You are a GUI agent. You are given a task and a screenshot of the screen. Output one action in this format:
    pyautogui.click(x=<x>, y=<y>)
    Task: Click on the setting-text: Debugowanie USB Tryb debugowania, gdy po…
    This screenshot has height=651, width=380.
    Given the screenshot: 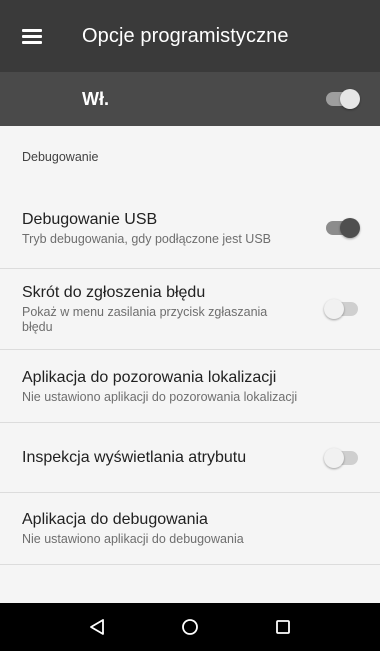 What is the action you would take?
    pyautogui.click(x=173, y=228)
    